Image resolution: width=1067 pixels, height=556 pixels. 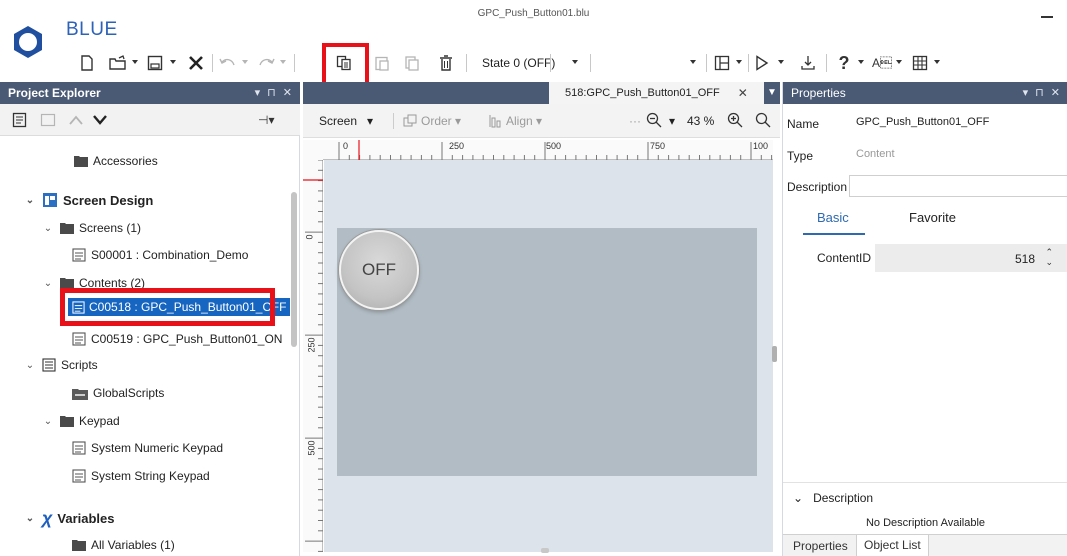 What do you see at coordinates (664, 93) in the screenshot?
I see `document-tab: 518:GPC_Push_Button01_OFF ✕ ▼` at bounding box center [664, 93].